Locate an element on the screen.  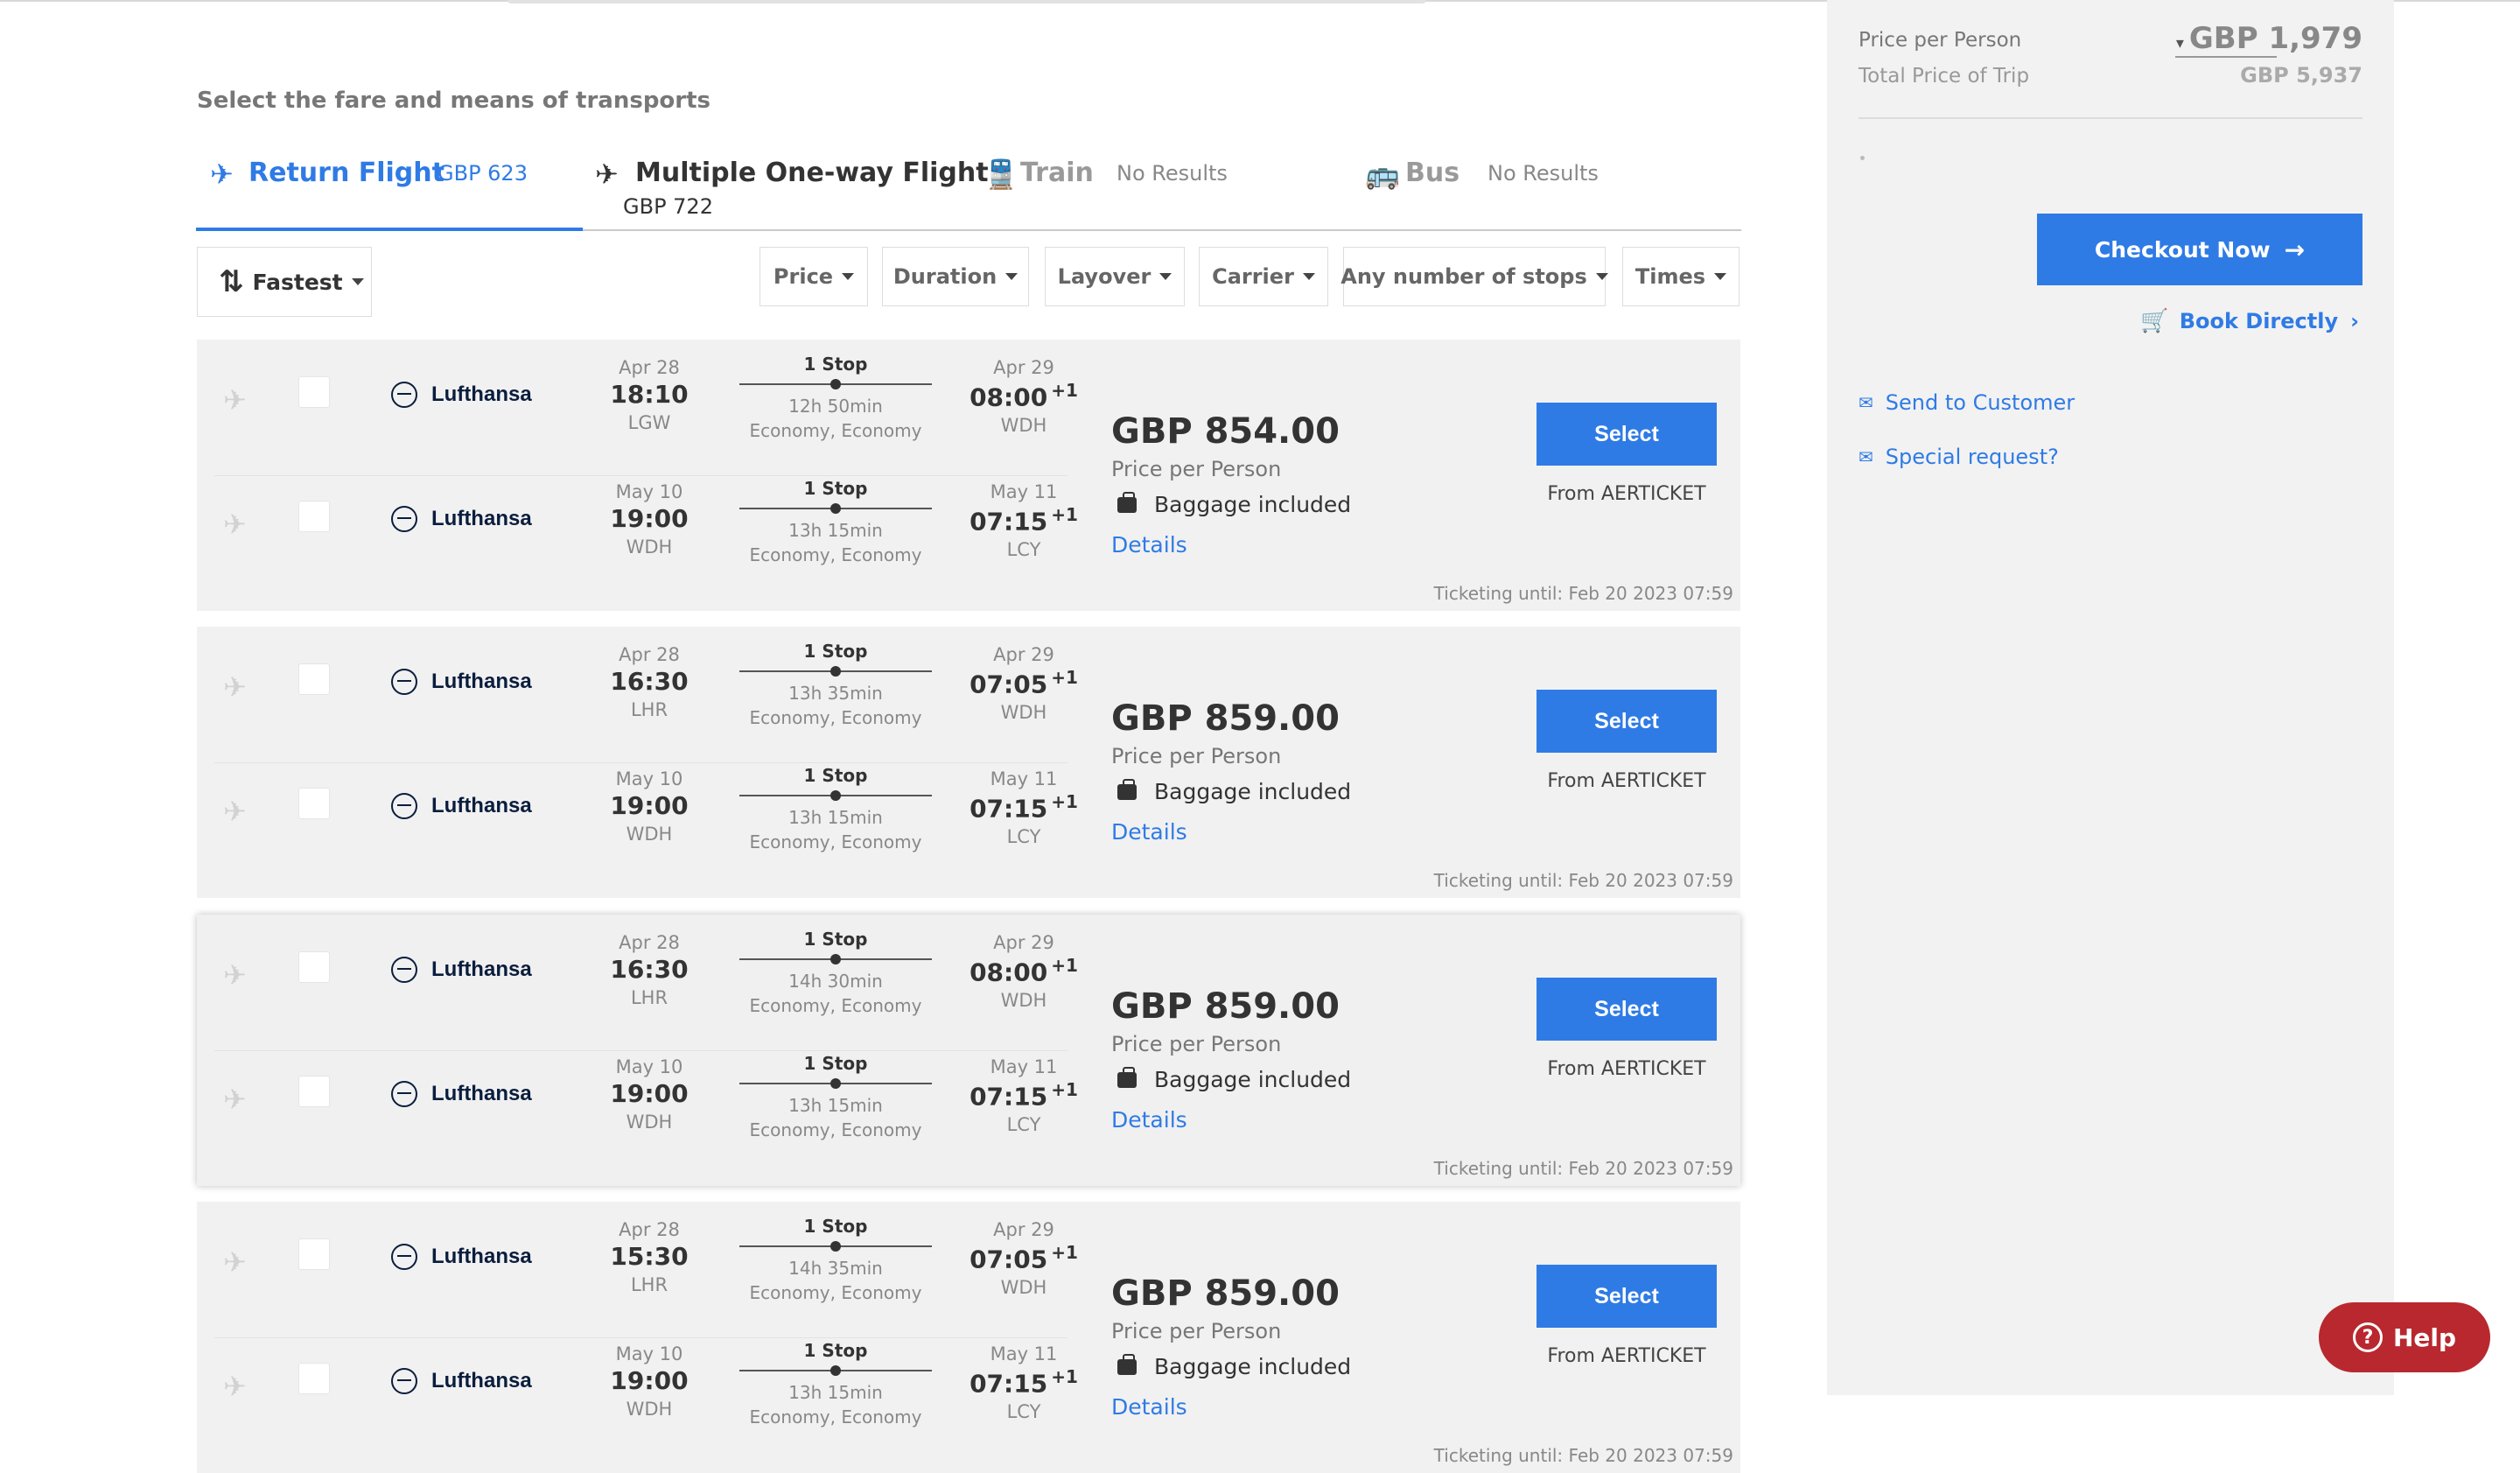
price-per-person-value: ▾ GBP 1,979 is located at coordinates (2269, 38).